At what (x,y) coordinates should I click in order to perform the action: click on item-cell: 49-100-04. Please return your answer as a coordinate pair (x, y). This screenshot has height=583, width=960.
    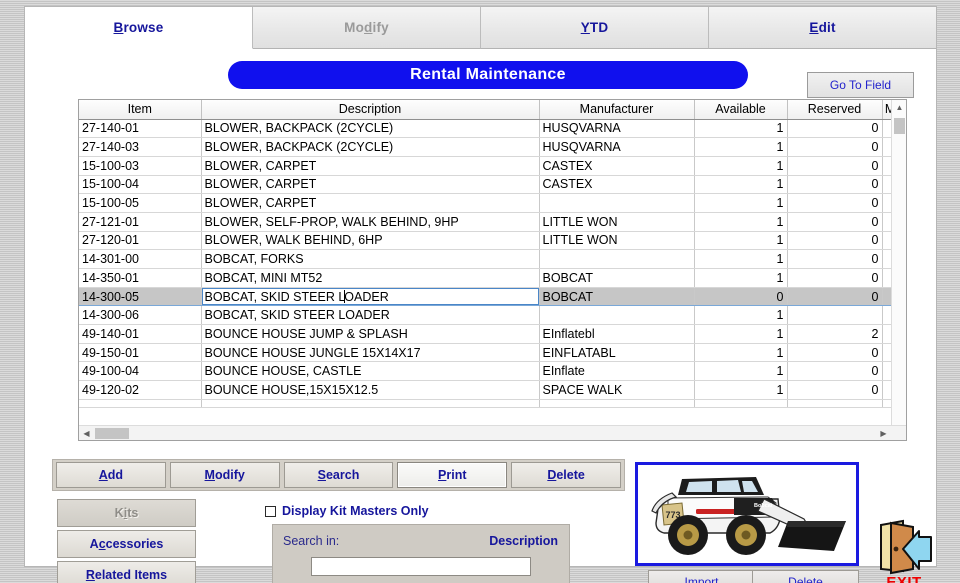
    Looking at the image, I should click on (140, 371).